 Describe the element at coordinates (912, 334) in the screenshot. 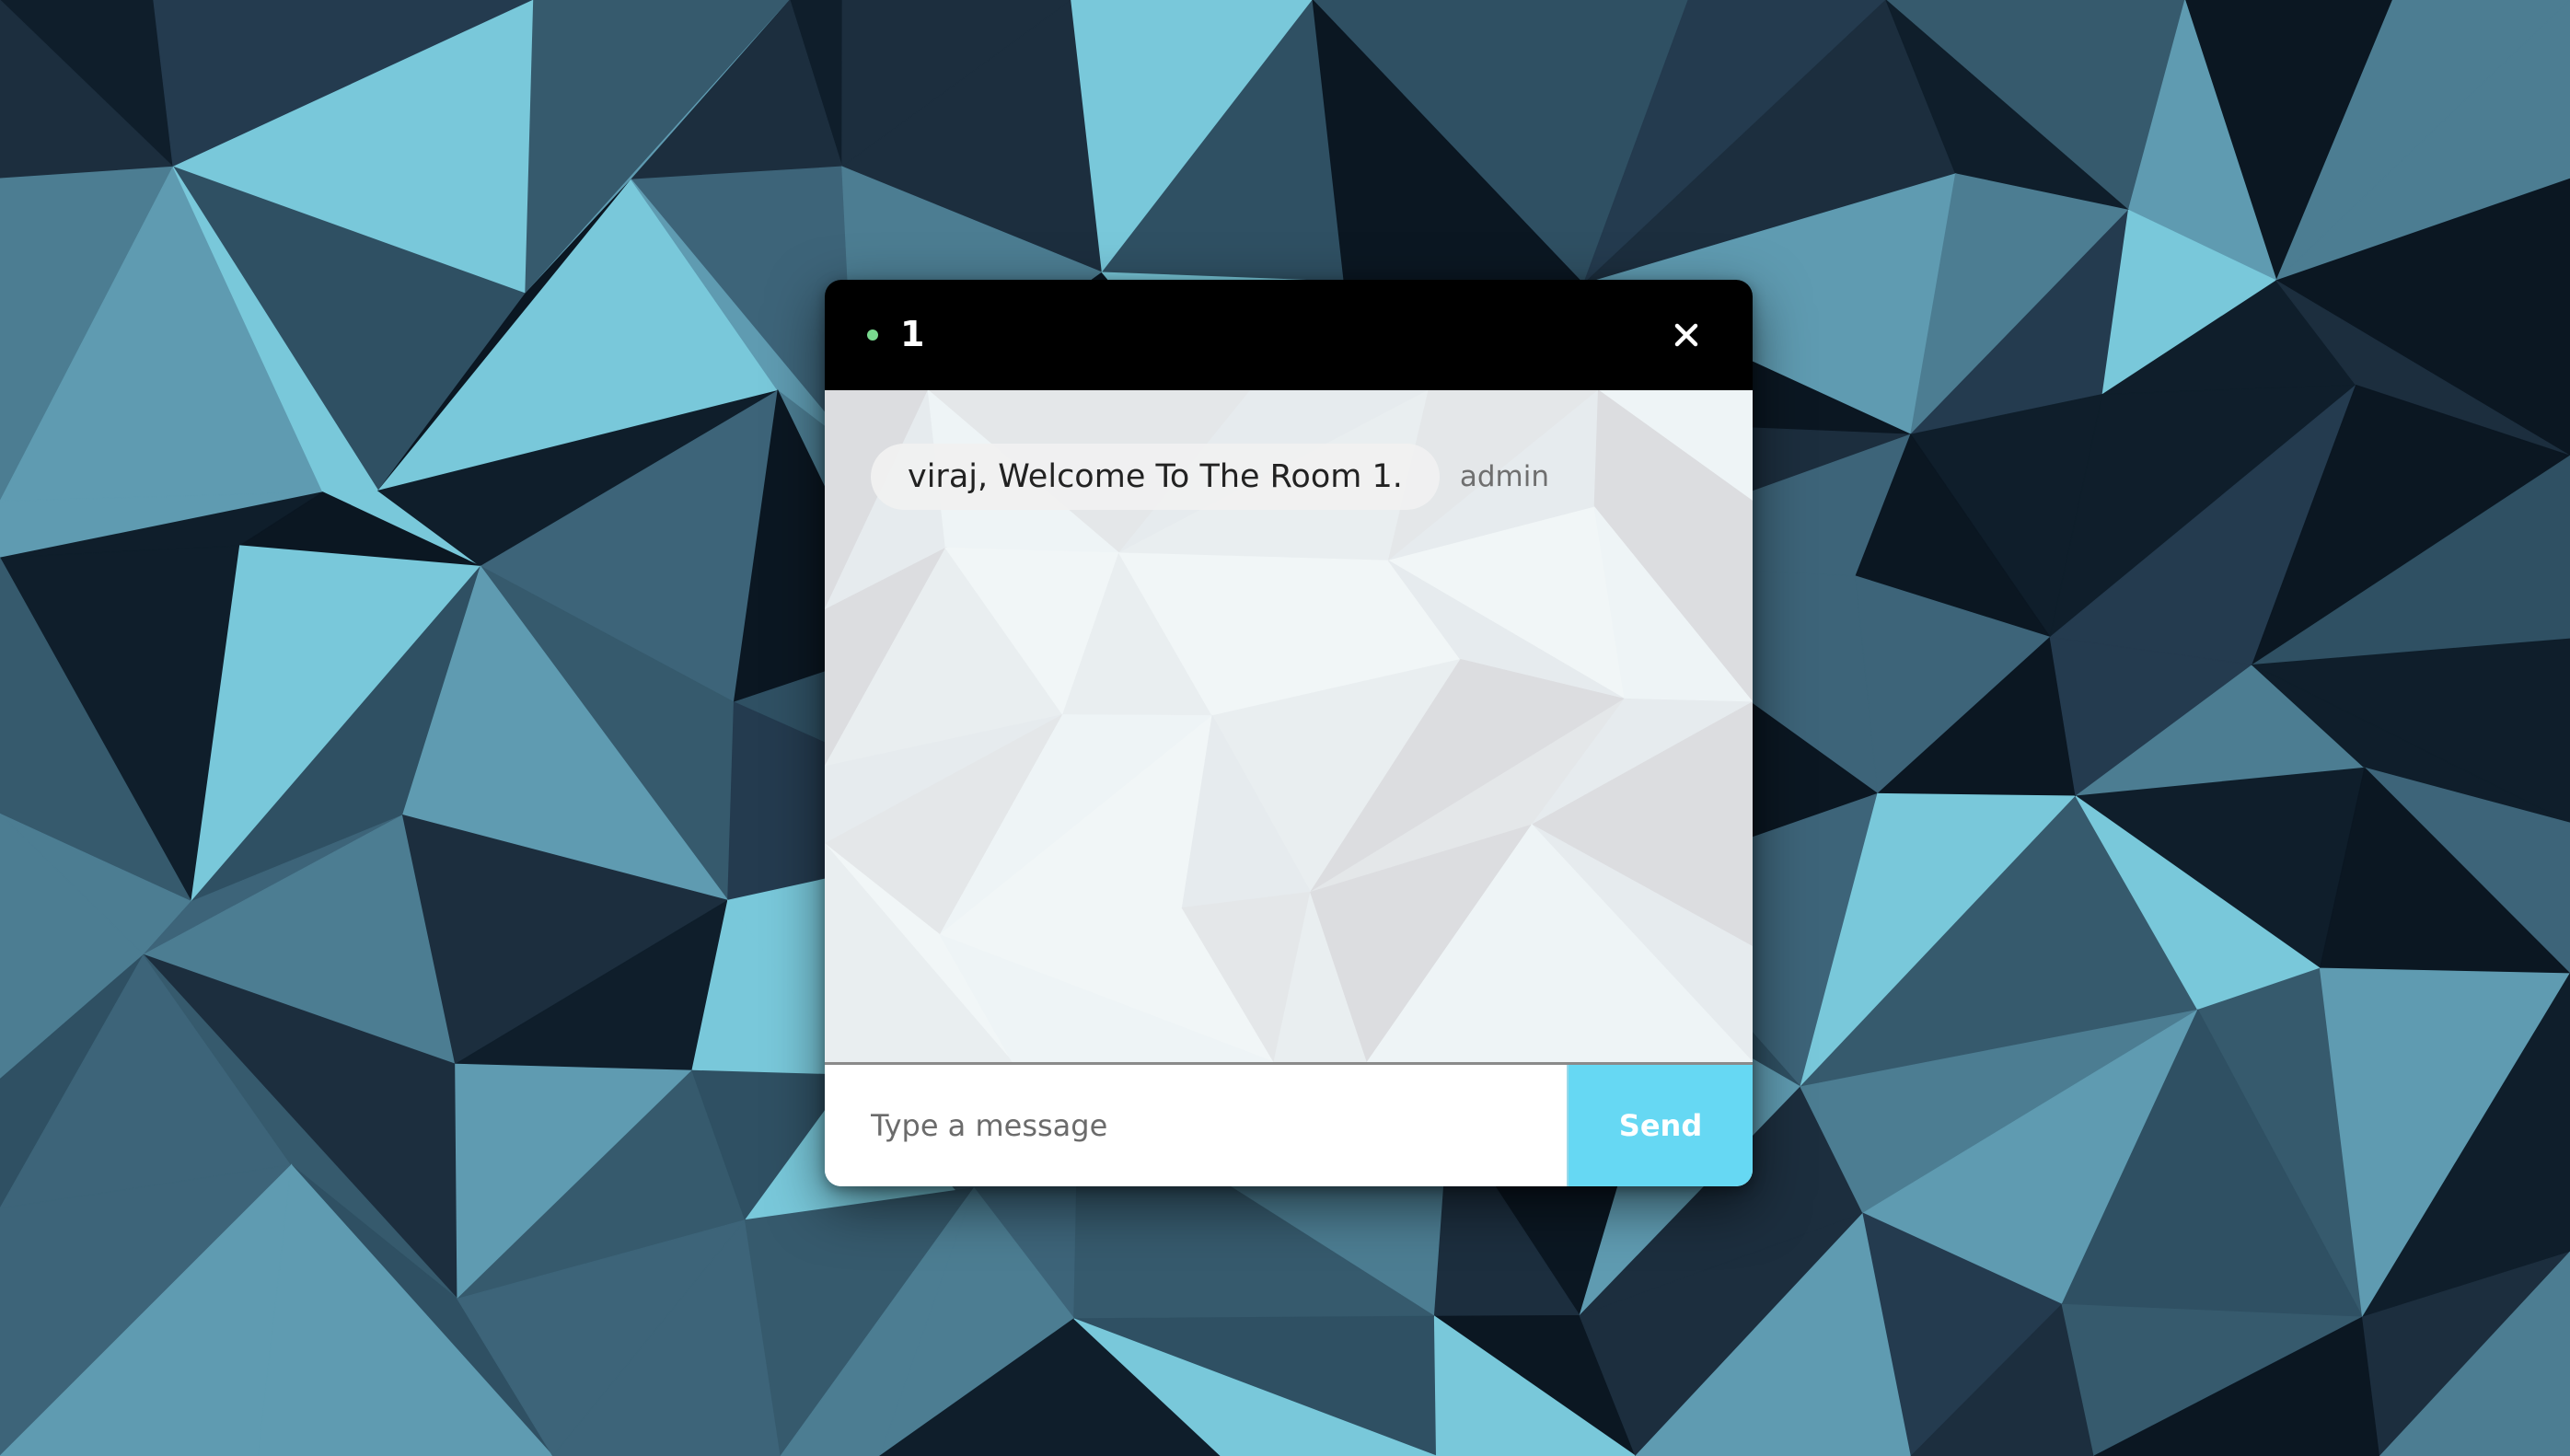

I see `room-name: 1` at that location.